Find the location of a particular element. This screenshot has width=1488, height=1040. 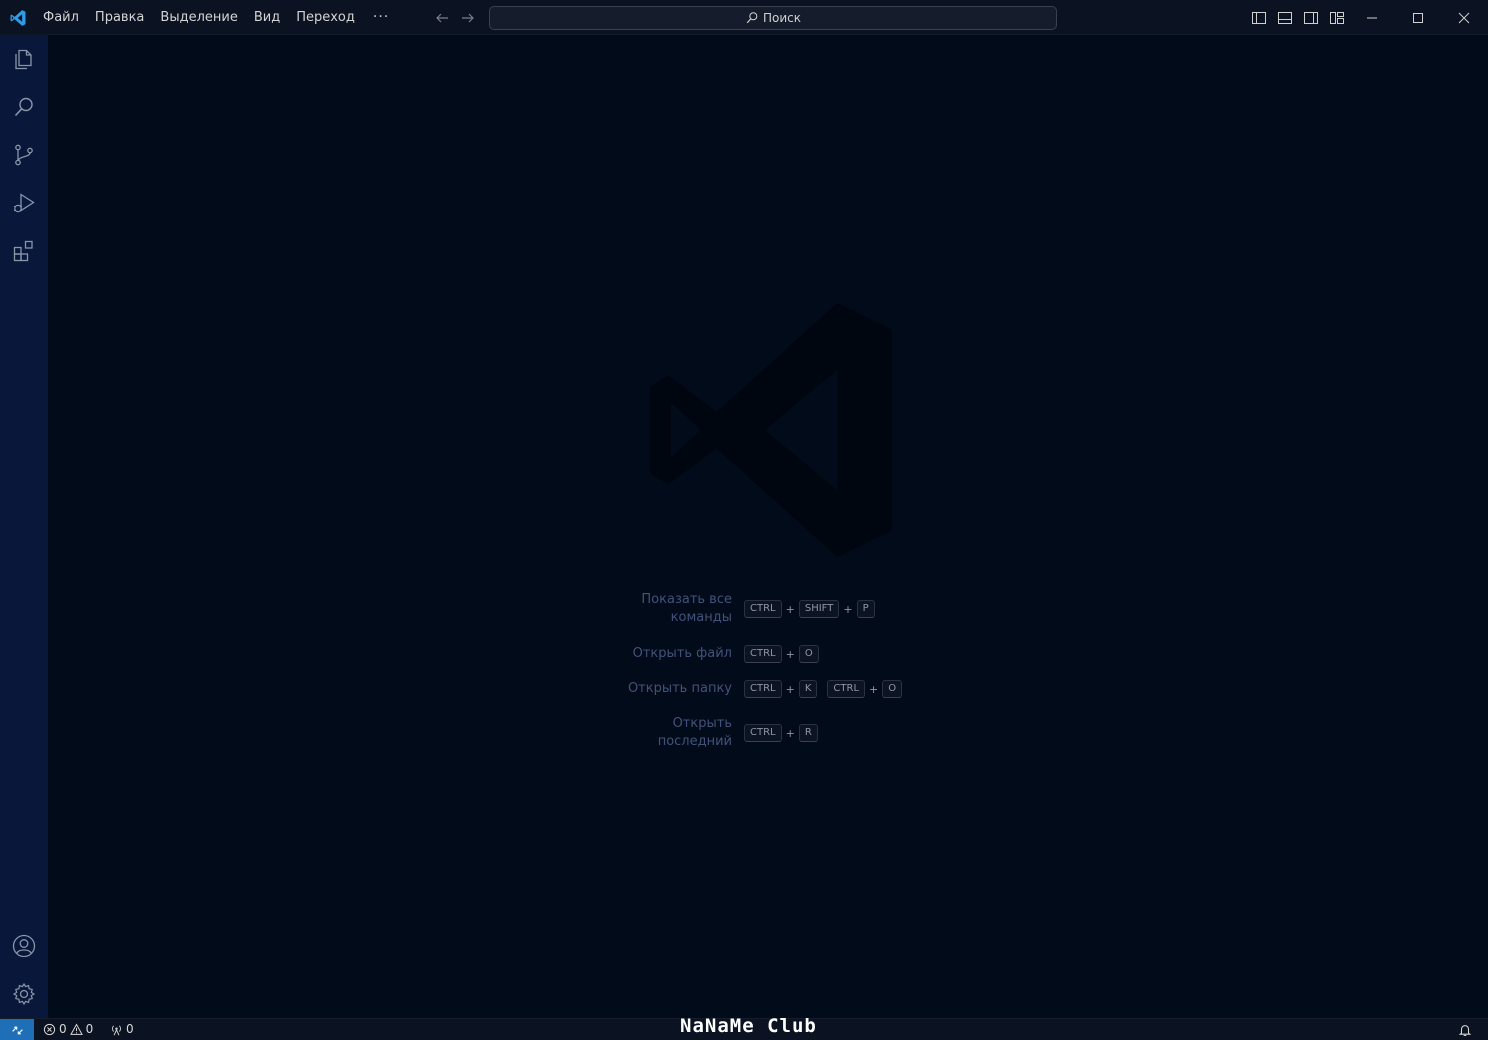

menu-view: Вид is located at coordinates (267, 17).